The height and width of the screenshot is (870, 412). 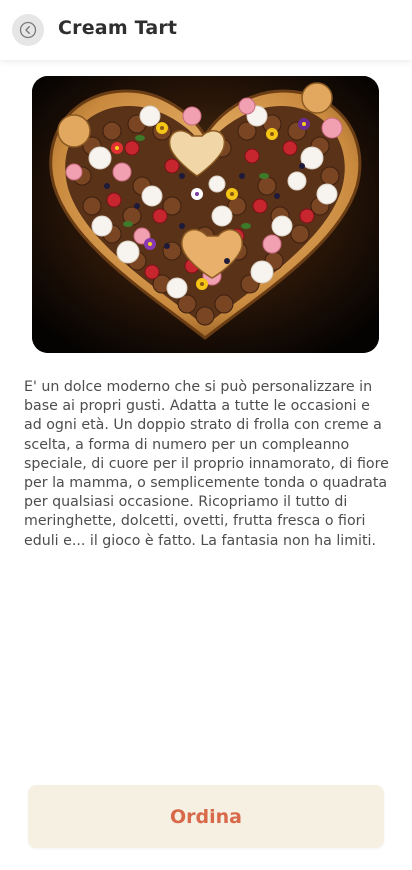 I want to click on back-button, so click(x=28, y=30).